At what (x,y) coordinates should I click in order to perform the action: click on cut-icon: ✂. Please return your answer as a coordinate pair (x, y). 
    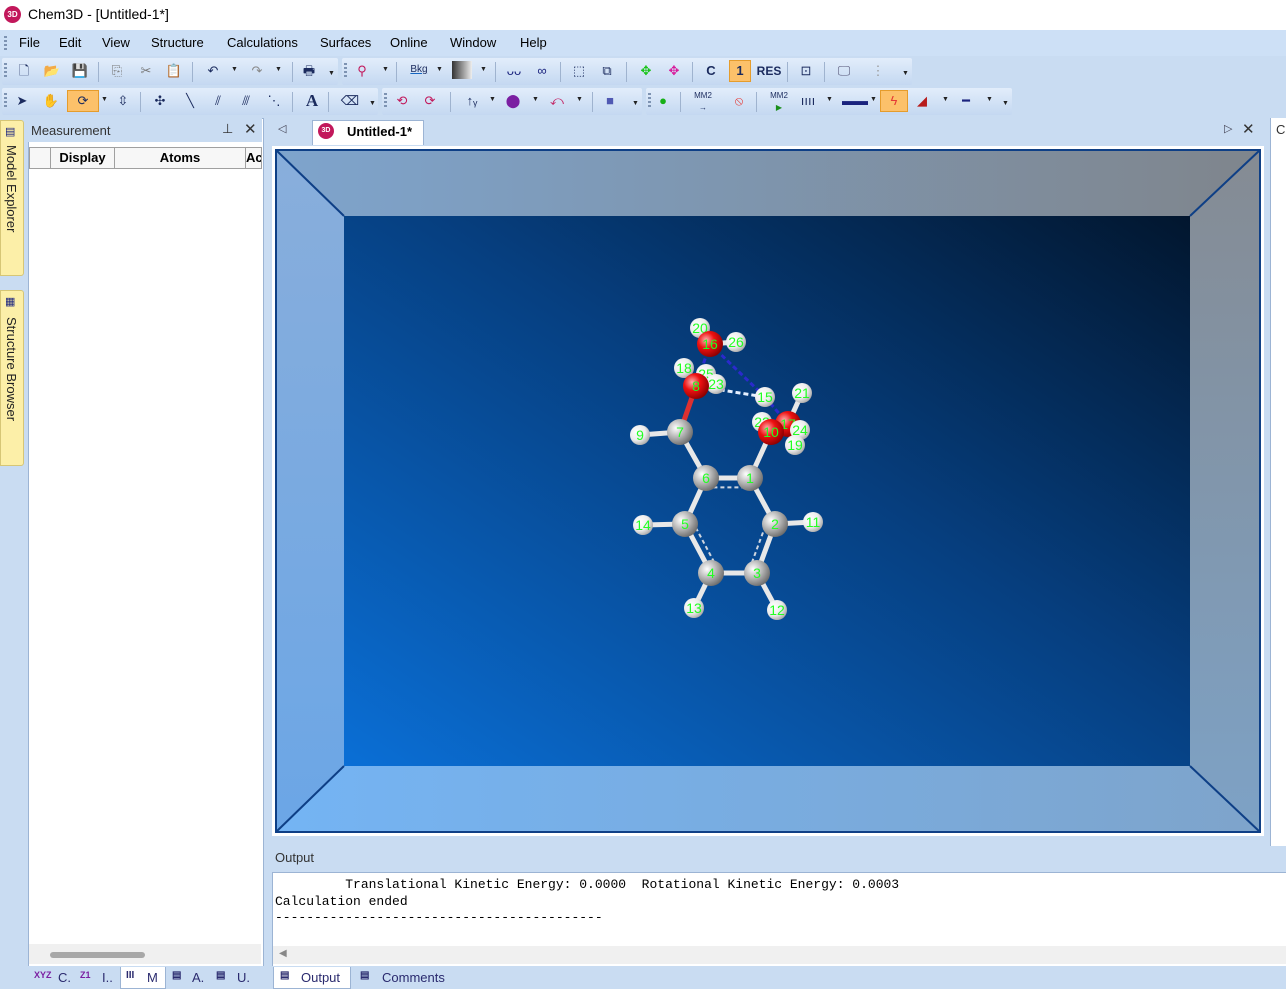
    Looking at the image, I should click on (146, 71).